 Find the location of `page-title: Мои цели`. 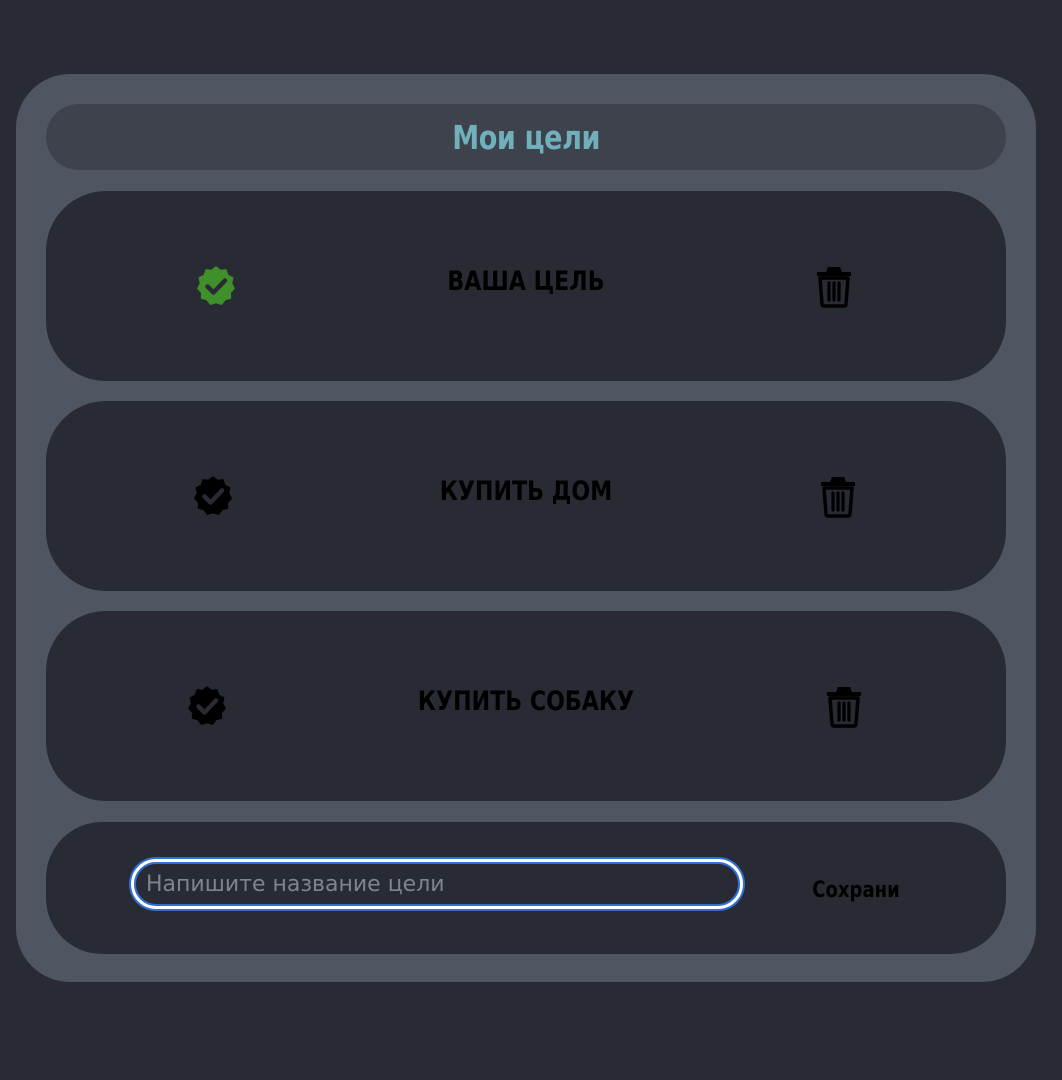

page-title: Мои цели is located at coordinates (526, 137).